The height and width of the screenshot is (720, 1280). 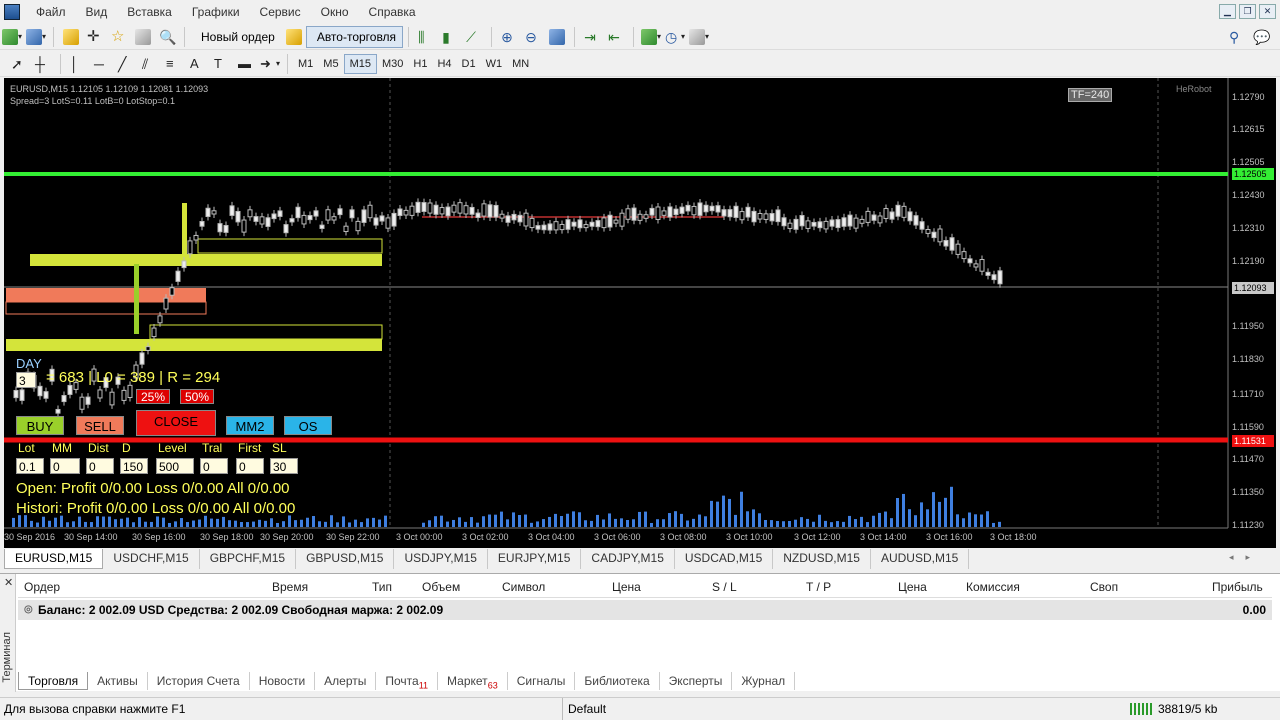 What do you see at coordinates (236, 37) in the screenshot?
I see `new-order-button: Новый ордер` at bounding box center [236, 37].